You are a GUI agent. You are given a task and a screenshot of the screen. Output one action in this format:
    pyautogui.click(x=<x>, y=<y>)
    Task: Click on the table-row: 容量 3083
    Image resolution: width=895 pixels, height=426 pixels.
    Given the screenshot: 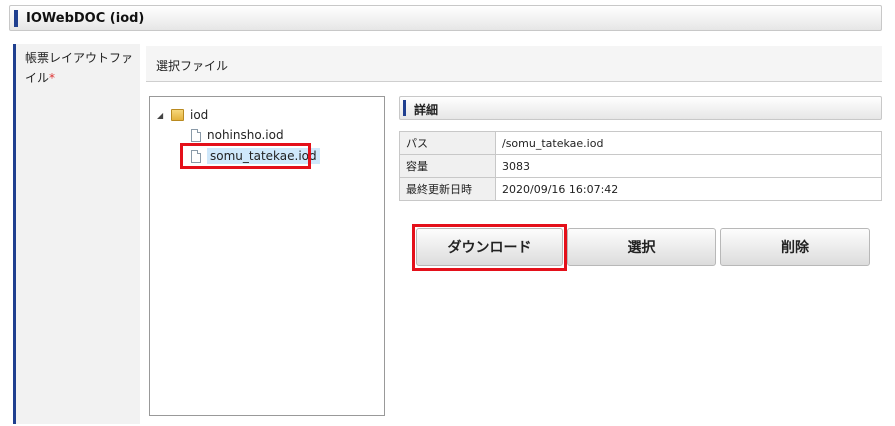 What is the action you would take?
    pyautogui.click(x=640, y=166)
    